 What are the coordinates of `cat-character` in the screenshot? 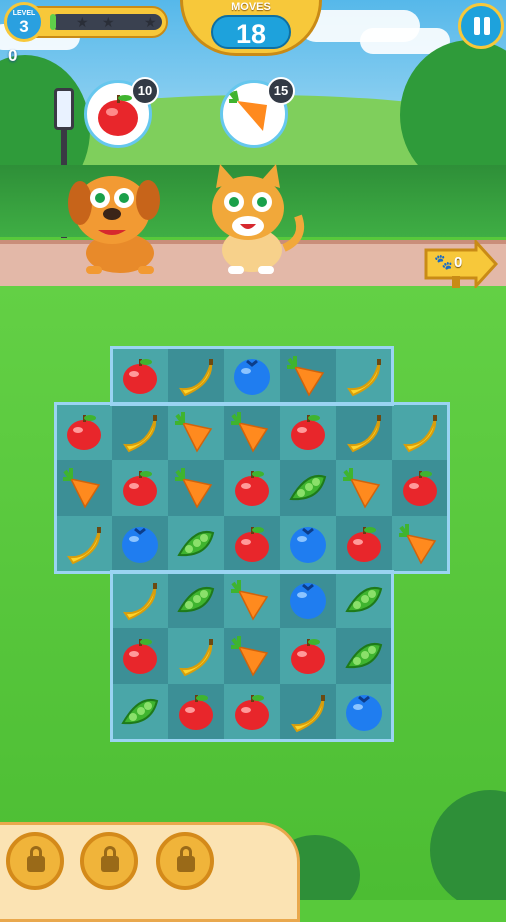 It's located at (258, 219).